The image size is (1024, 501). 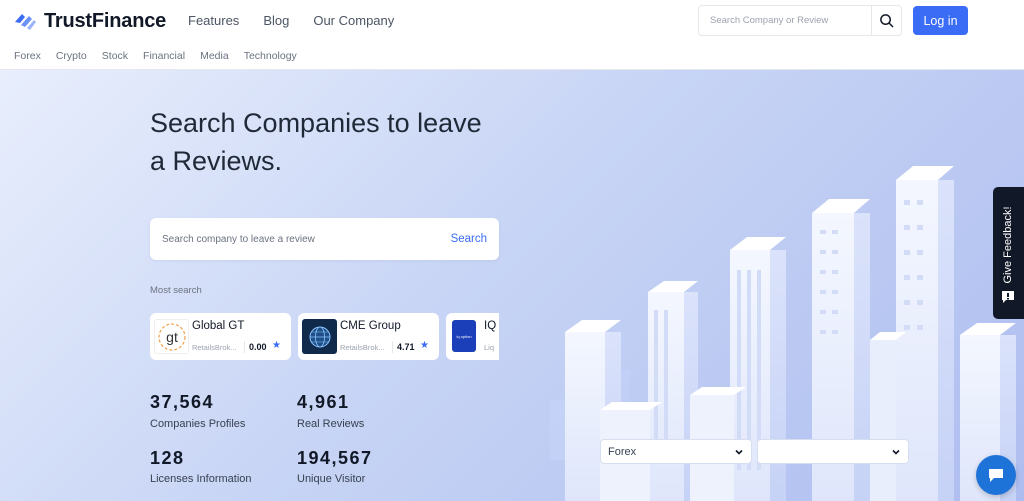 I want to click on hero-title: Search Companies to leave a Reviews., so click(x=316, y=142).